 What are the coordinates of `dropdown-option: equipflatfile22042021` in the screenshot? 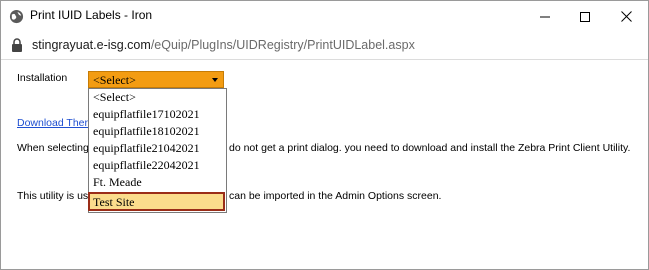 It's located at (157, 165).